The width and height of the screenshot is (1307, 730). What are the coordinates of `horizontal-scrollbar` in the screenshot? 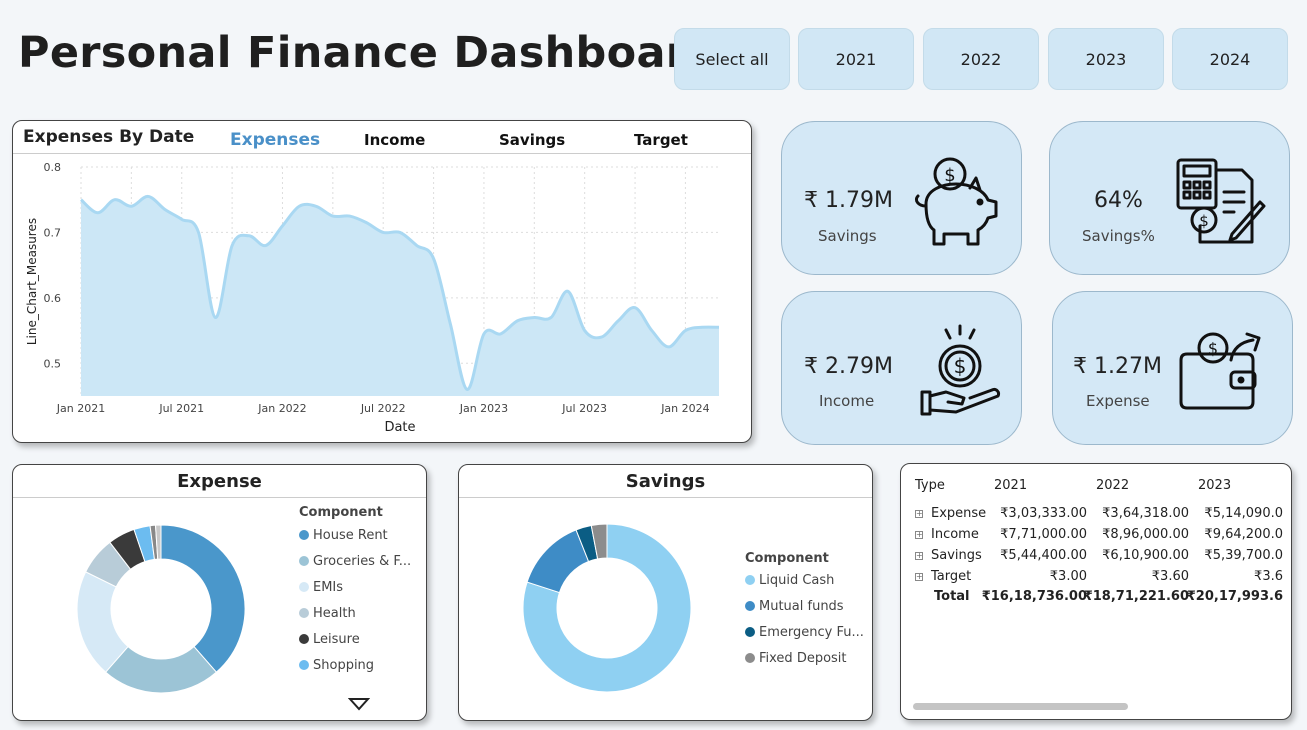 It's located at (1020, 706).